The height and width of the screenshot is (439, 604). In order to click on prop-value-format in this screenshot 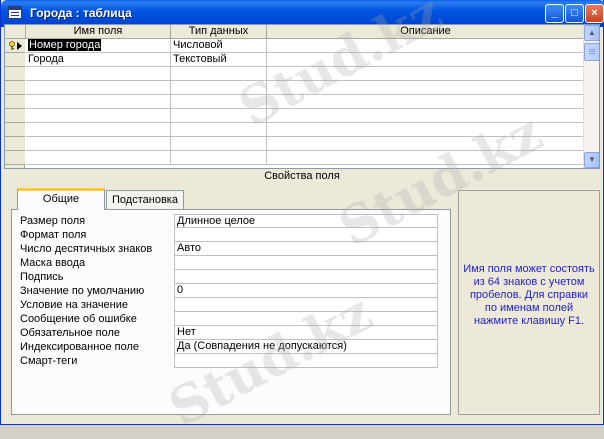, I will do `click(306, 235)`.